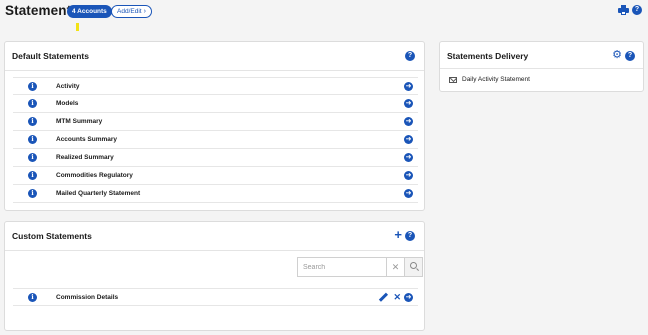 The image size is (648, 335). What do you see at coordinates (77, 27) in the screenshot?
I see `highlight-marker` at bounding box center [77, 27].